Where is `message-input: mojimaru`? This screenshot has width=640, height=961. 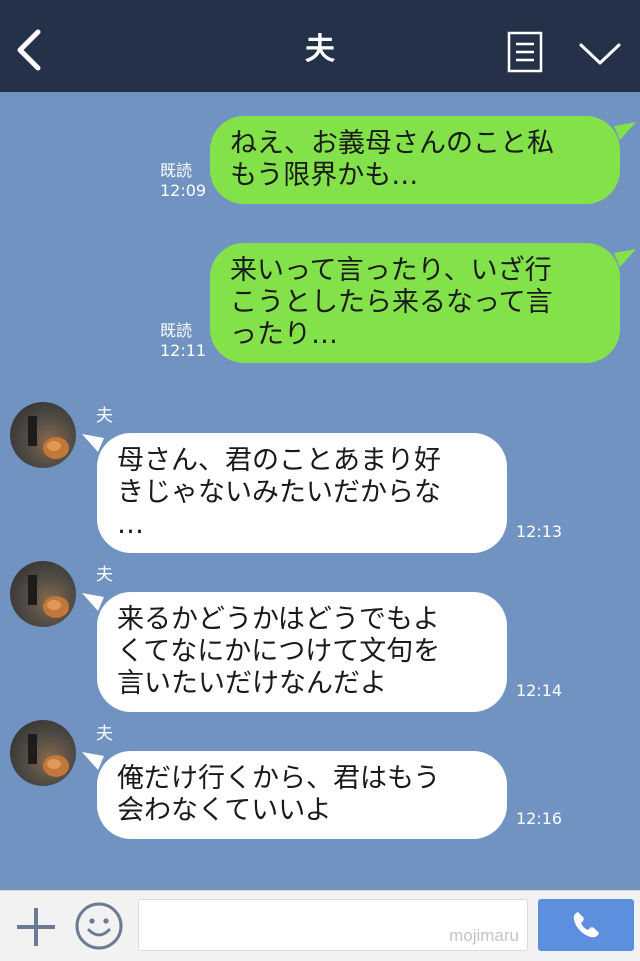 message-input: mojimaru is located at coordinates (333, 925).